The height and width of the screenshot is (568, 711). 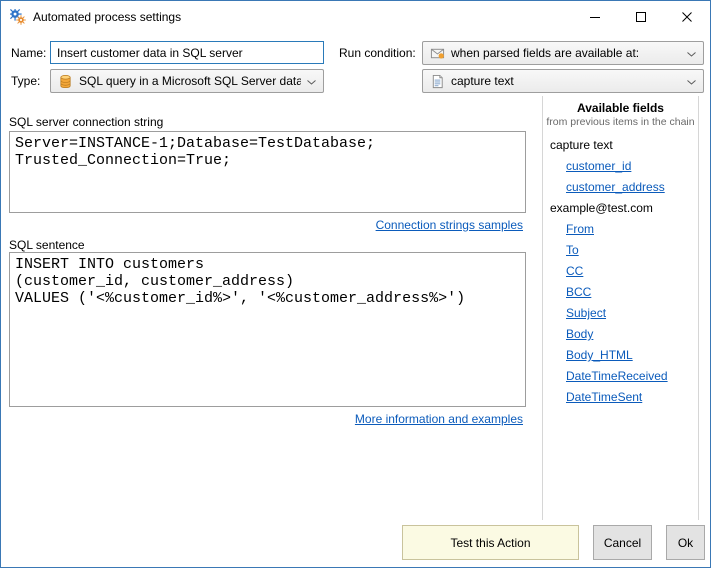 What do you see at coordinates (29, 53) in the screenshot?
I see `name-label: Name:` at bounding box center [29, 53].